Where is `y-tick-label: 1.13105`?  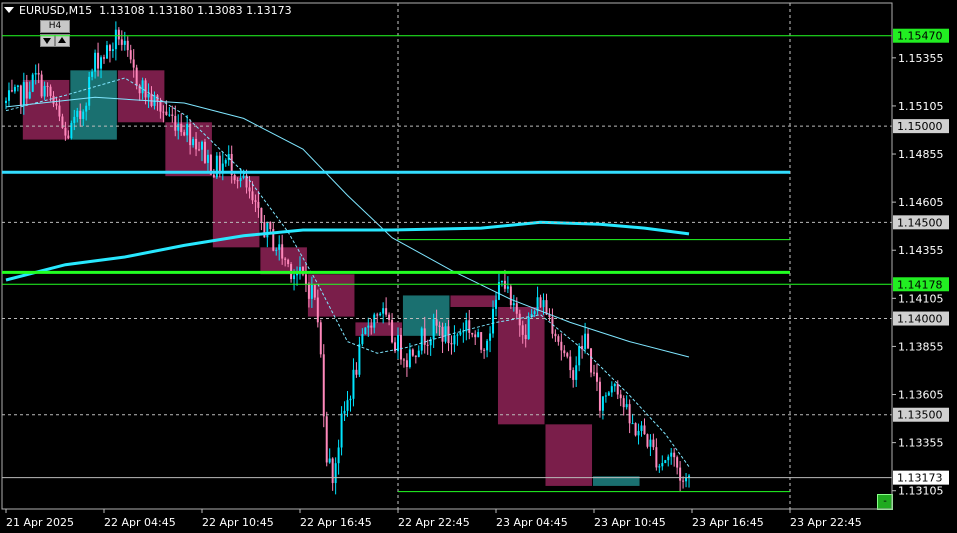
y-tick-label: 1.13105 is located at coordinates (921, 491).